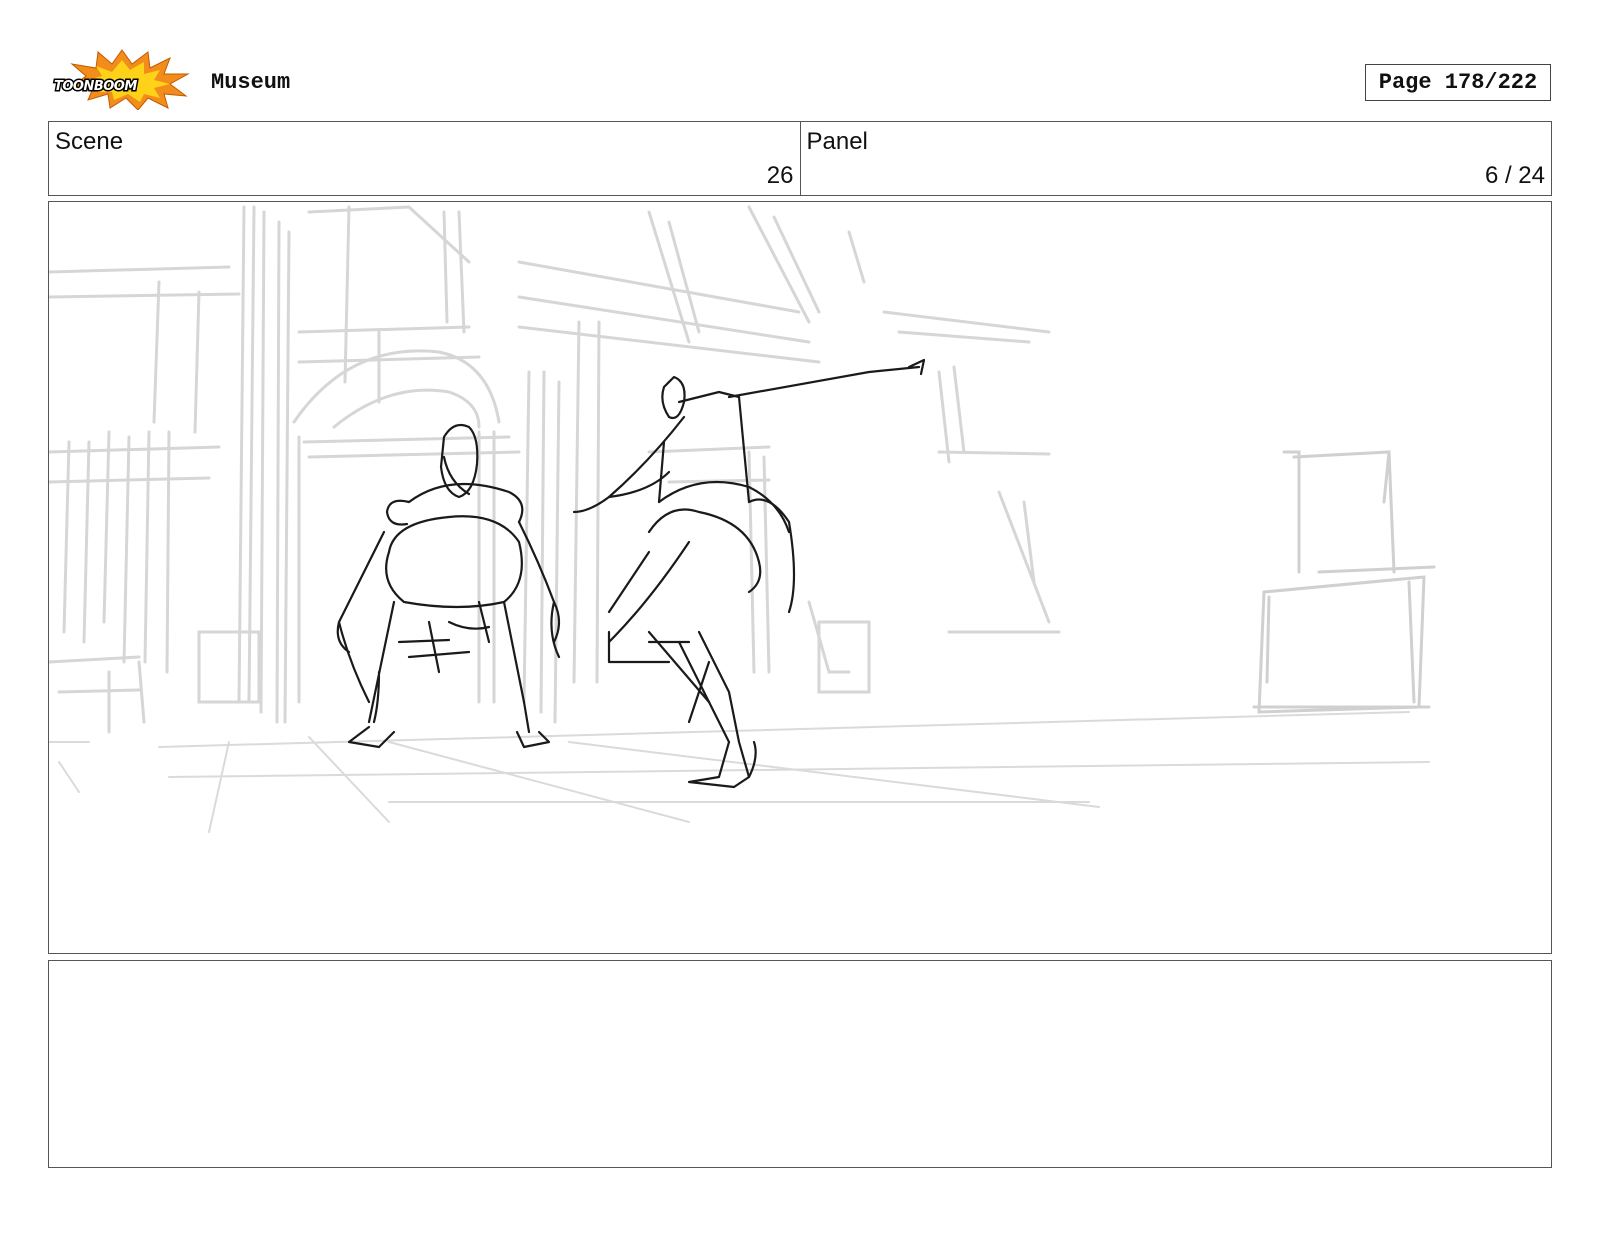 Image resolution: width=1600 pixels, height=1239 pixels. Describe the element at coordinates (749, 573) in the screenshot. I see `right-figure-sketch` at that location.